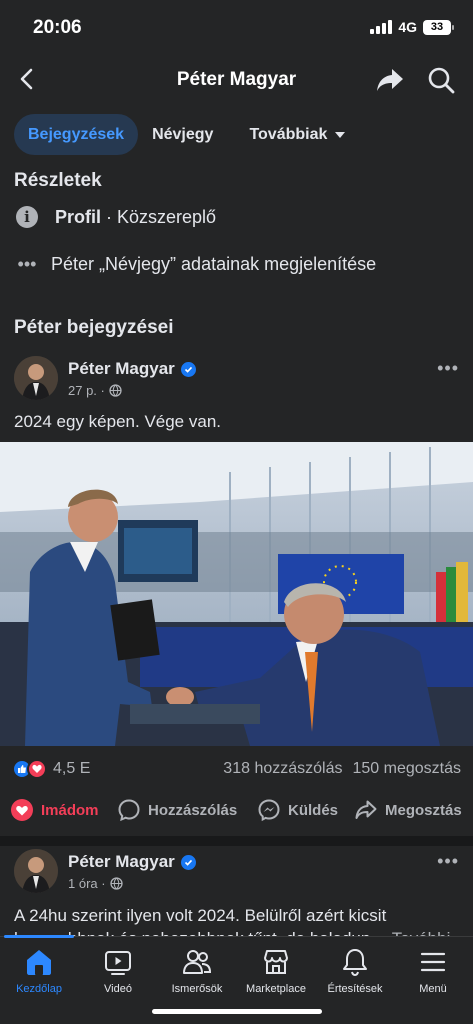  I want to click on tab-about: Névjegy, so click(182, 134).